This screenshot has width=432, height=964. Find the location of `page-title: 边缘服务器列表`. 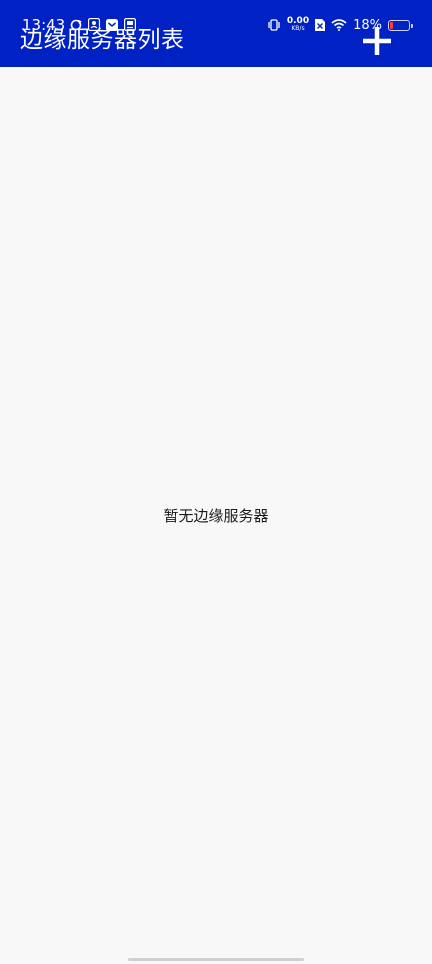

page-title: 边缘服务器列表 is located at coordinates (102, 40).